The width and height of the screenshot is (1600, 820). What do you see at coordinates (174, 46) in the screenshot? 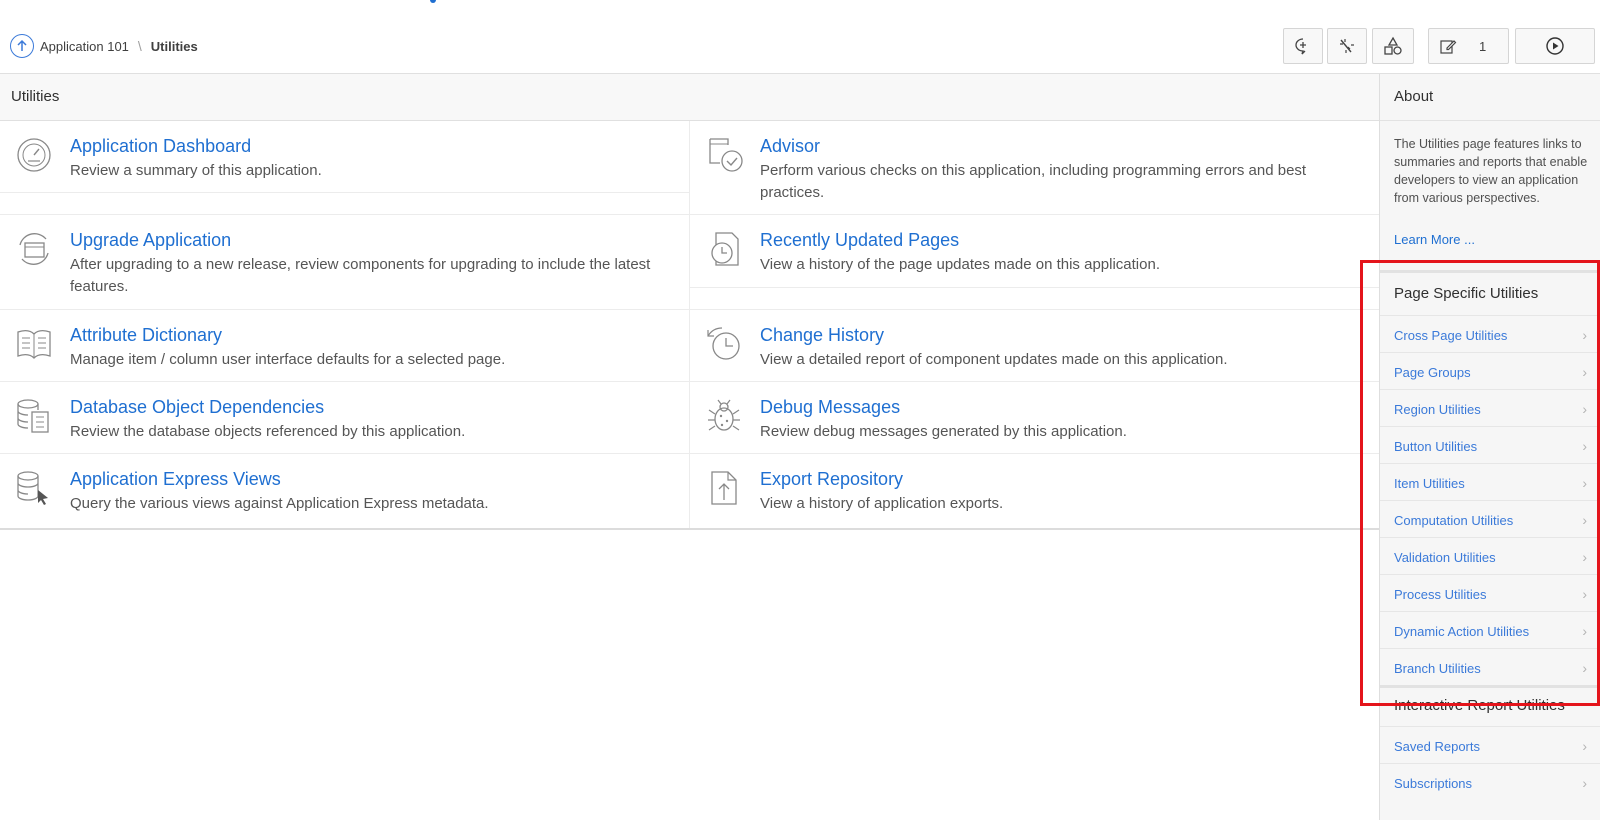
I see `breadcrumb-current: Utilities` at bounding box center [174, 46].